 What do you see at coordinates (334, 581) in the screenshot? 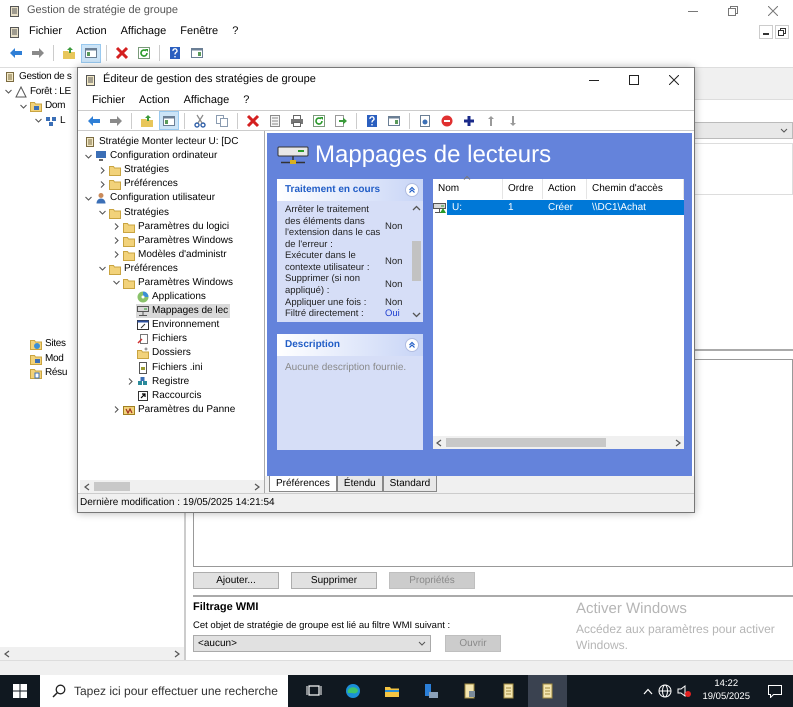
I see `action-button: Supprimer` at bounding box center [334, 581].